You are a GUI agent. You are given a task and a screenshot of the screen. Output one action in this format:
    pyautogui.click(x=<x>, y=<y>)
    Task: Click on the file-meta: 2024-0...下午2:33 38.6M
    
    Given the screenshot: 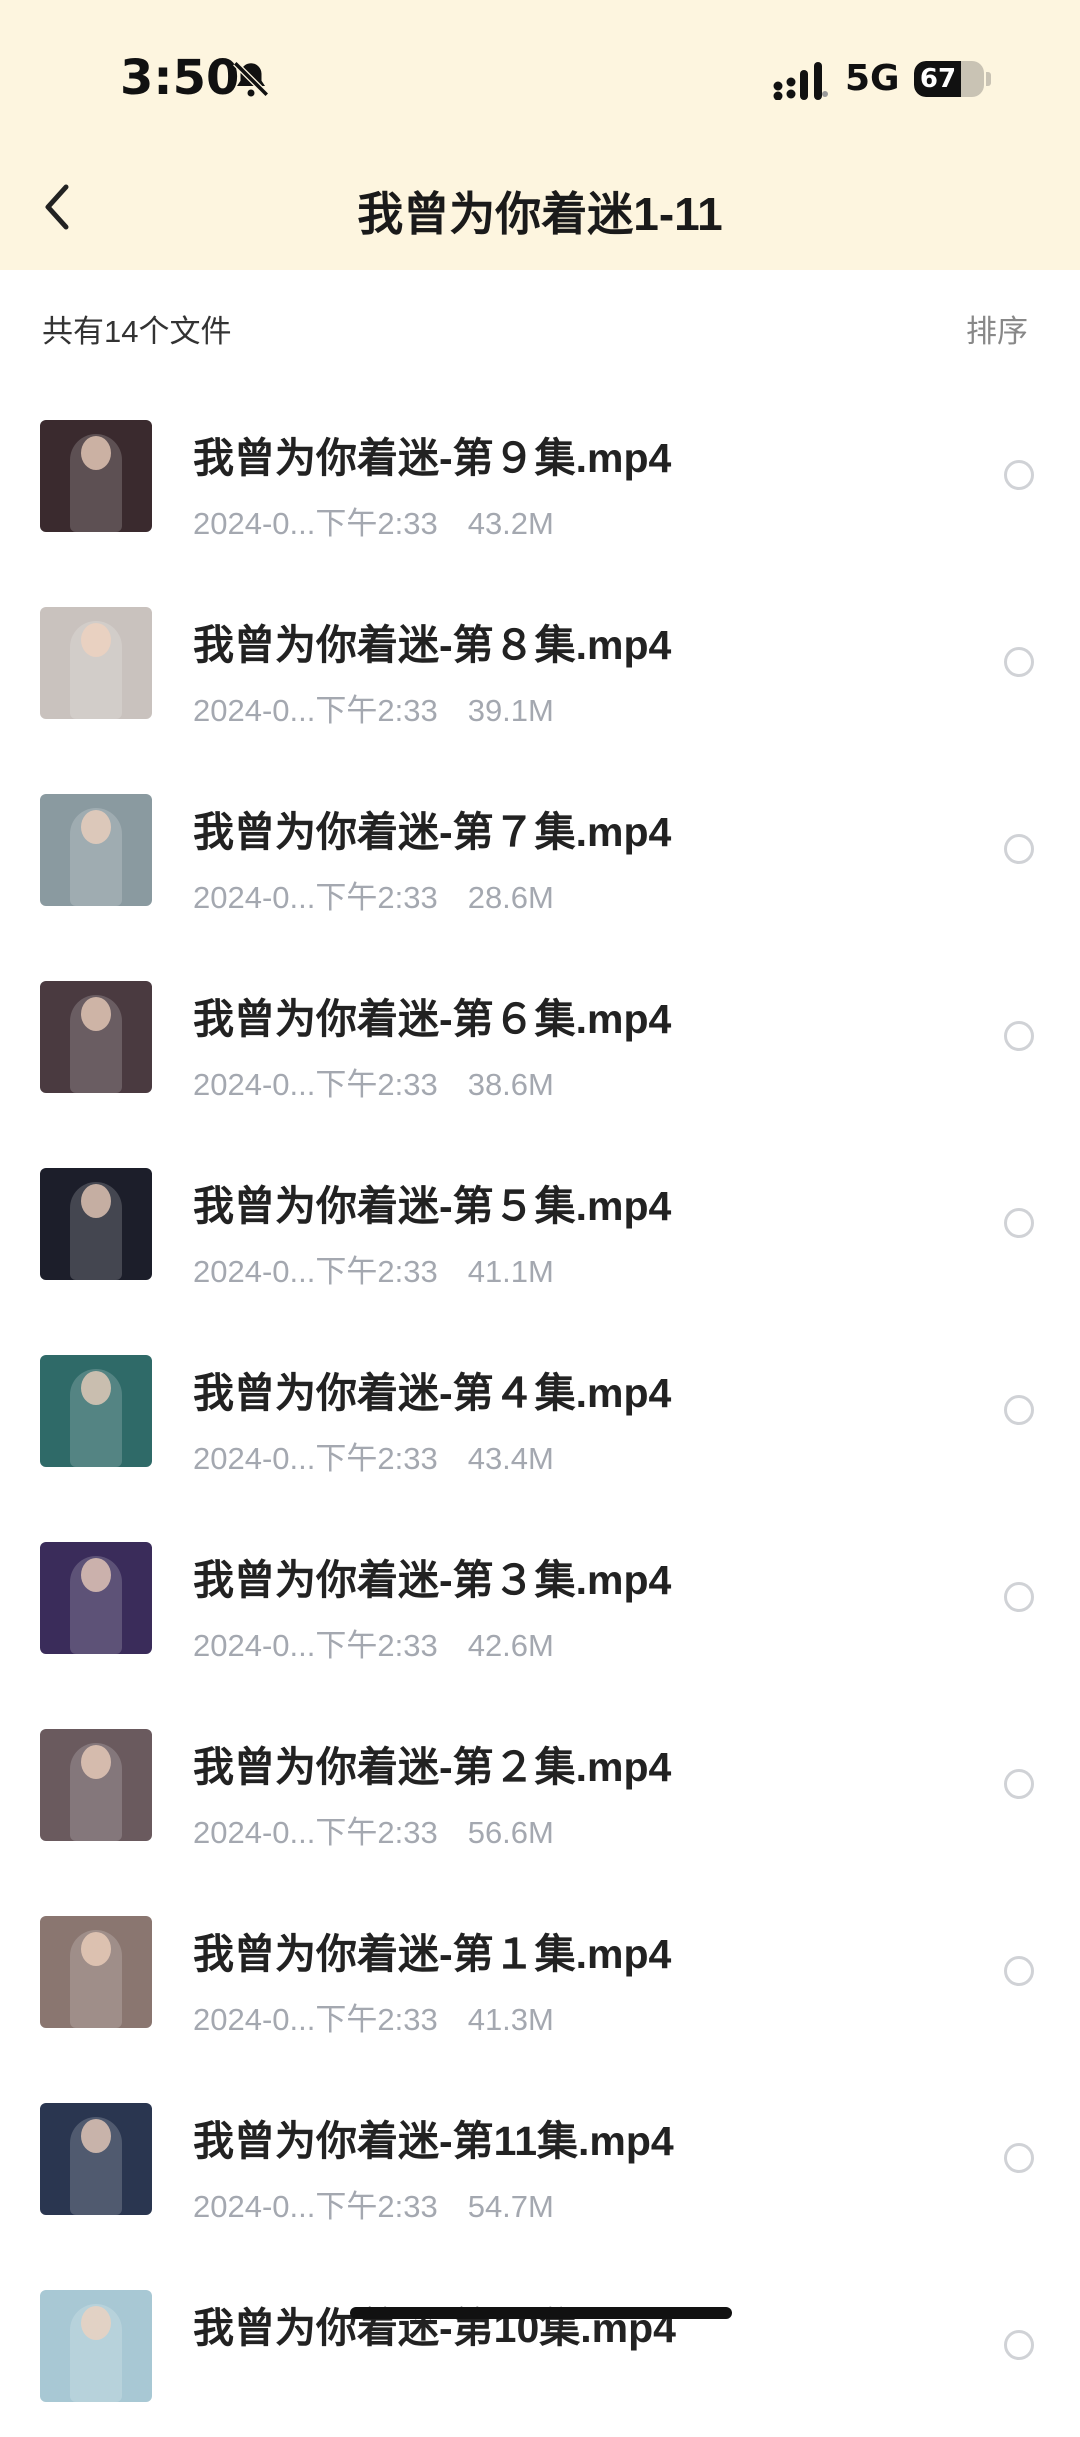 What is the action you would take?
    pyautogui.click(x=373, y=1081)
    